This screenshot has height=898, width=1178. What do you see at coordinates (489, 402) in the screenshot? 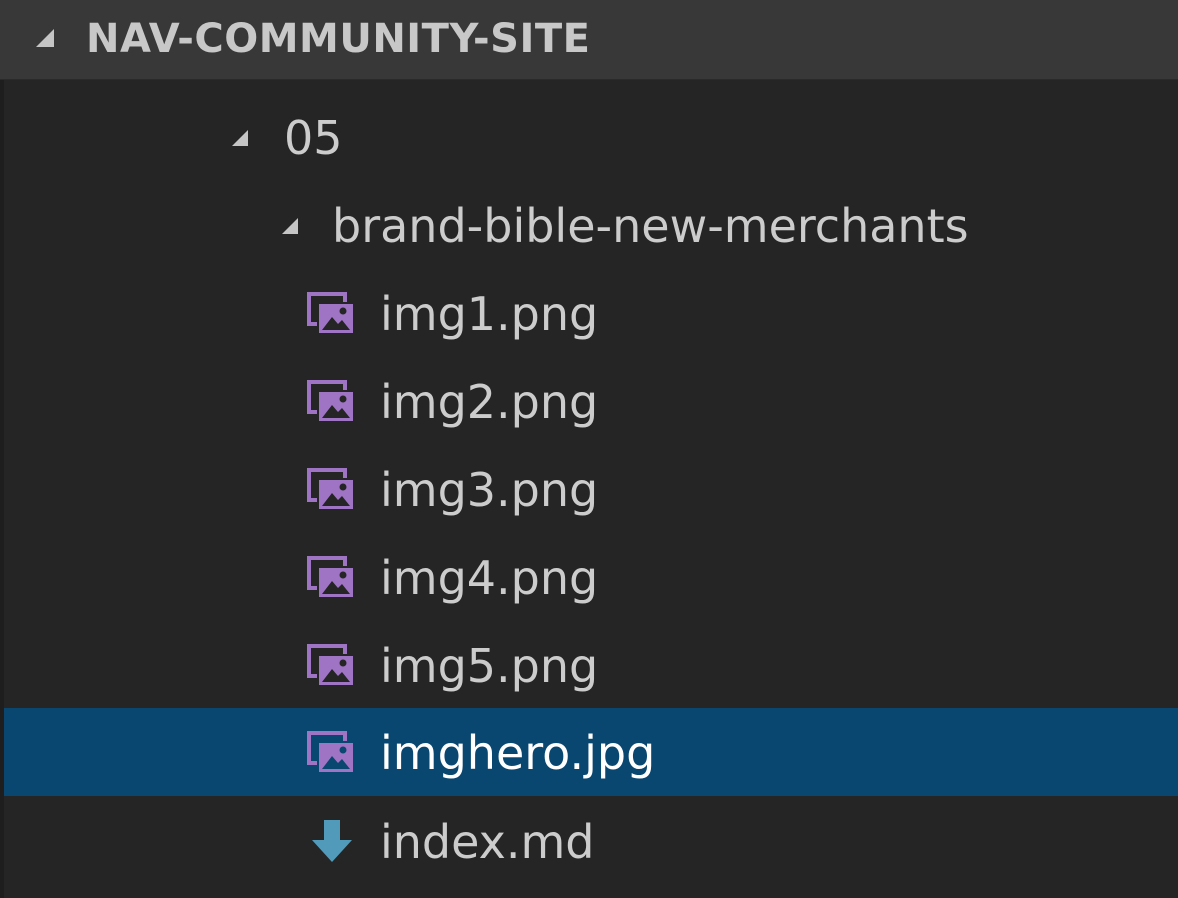
I see `tree-item-label: img2.png` at bounding box center [489, 402].